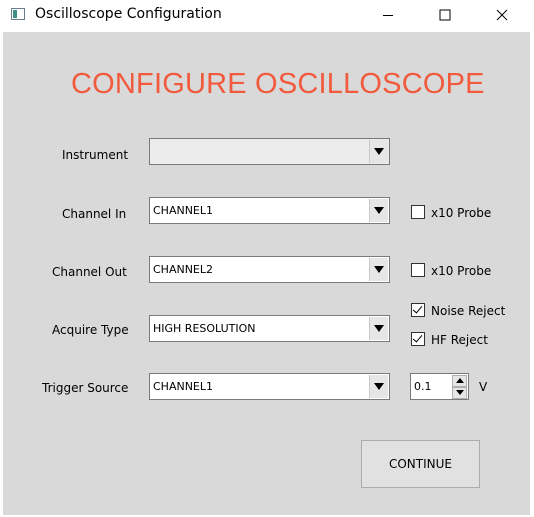 The width and height of the screenshot is (534, 517). Describe the element at coordinates (18, 14) in the screenshot. I see `app-window-icon` at that location.